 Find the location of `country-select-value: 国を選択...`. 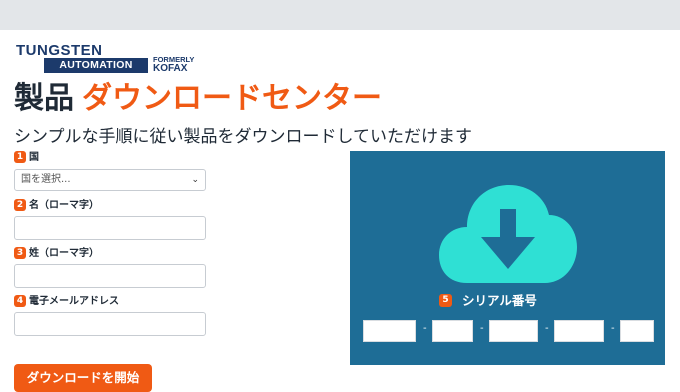

country-select-value: 国を選択... is located at coordinates (46, 179).